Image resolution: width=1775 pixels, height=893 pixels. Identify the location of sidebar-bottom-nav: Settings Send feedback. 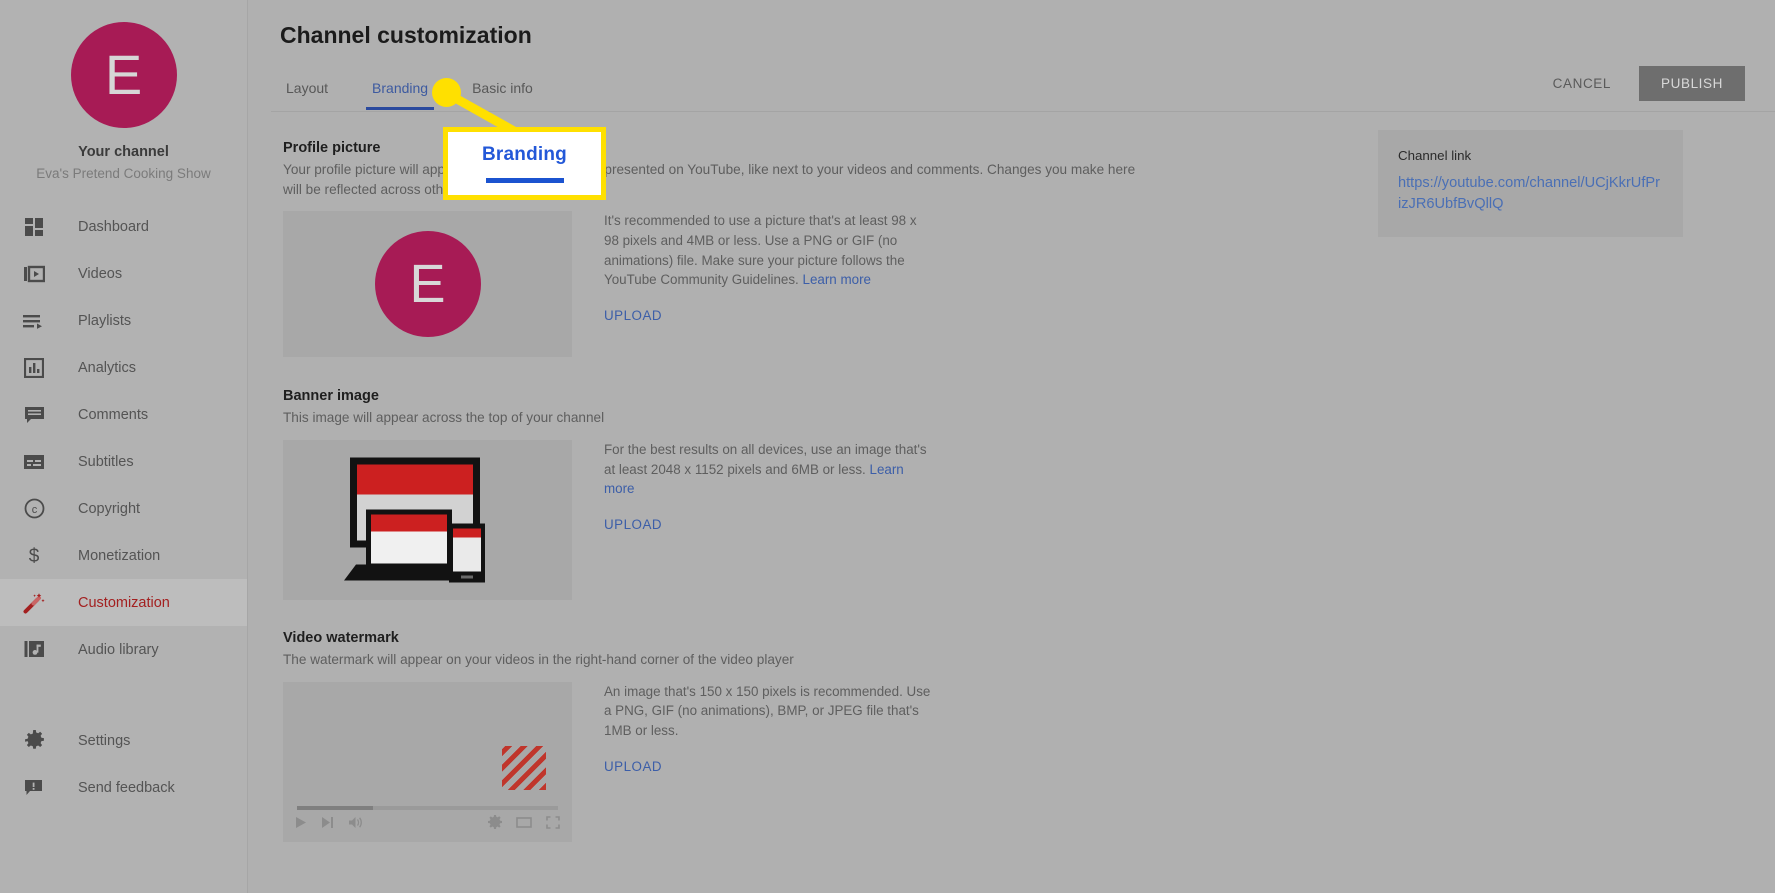
(123, 764).